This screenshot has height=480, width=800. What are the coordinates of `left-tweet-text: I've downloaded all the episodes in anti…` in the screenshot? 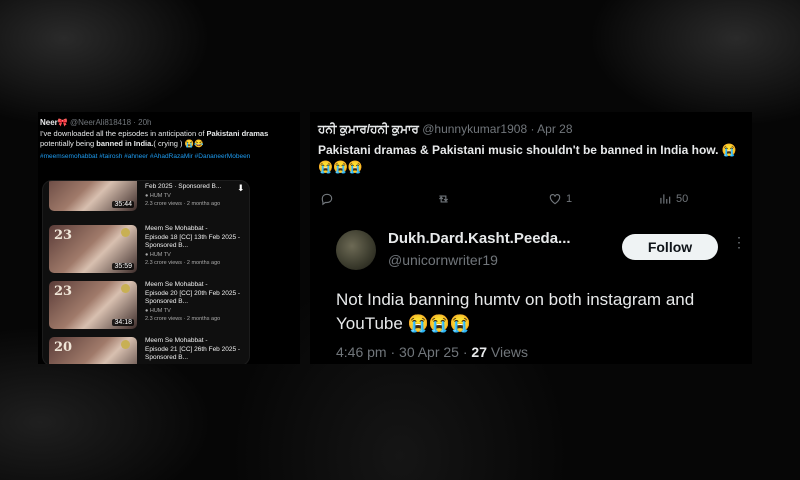 It's located at (169, 139).